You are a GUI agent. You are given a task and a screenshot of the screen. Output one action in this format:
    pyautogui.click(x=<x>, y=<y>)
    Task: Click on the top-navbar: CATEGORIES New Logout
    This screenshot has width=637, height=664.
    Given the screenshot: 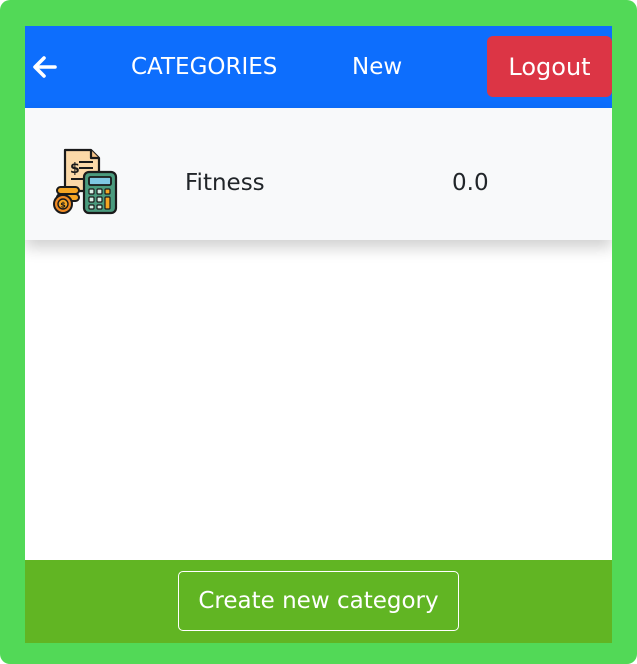 What is the action you would take?
    pyautogui.click(x=318, y=67)
    